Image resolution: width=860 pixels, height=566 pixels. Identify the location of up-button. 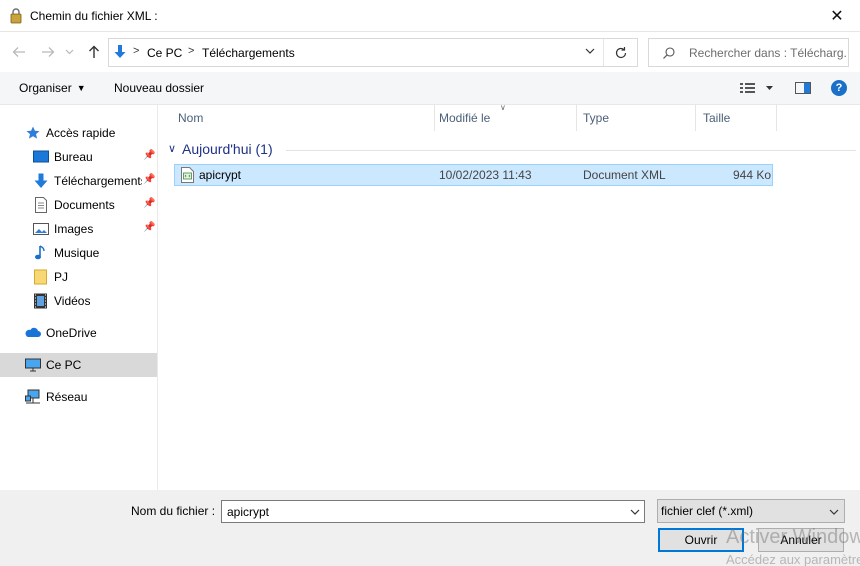
(94, 52).